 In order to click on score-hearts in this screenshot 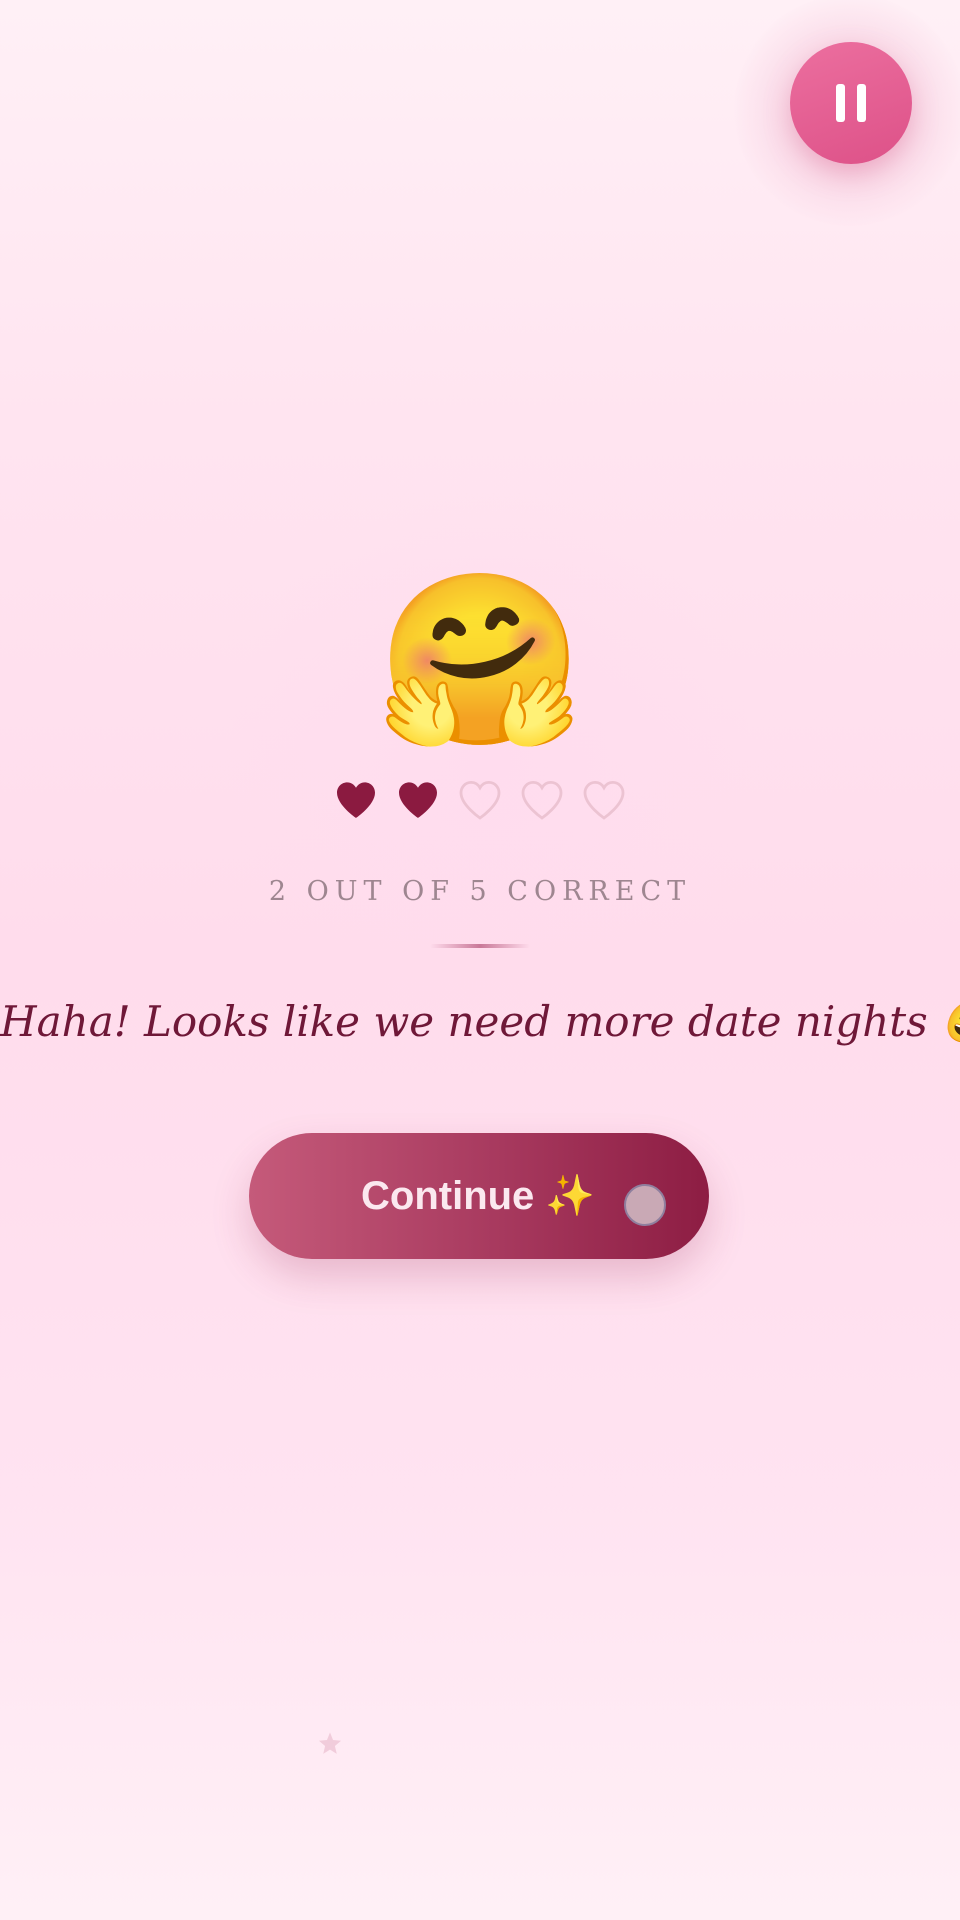, I will do `click(480, 800)`.